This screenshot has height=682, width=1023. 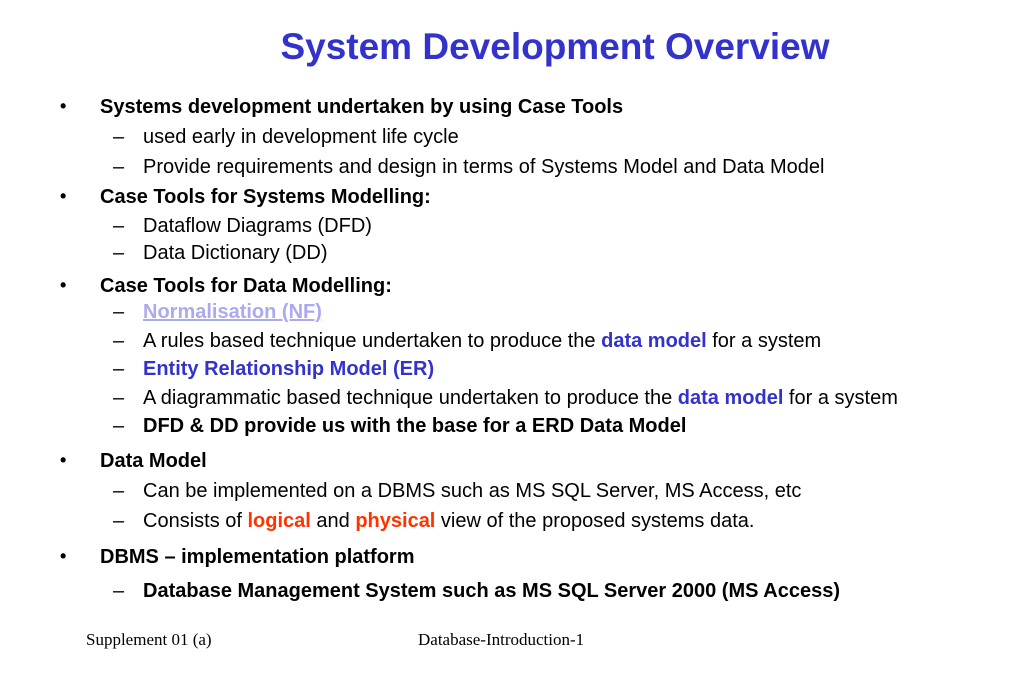 I want to click on emphasis-physical: physical, so click(x=395, y=521).